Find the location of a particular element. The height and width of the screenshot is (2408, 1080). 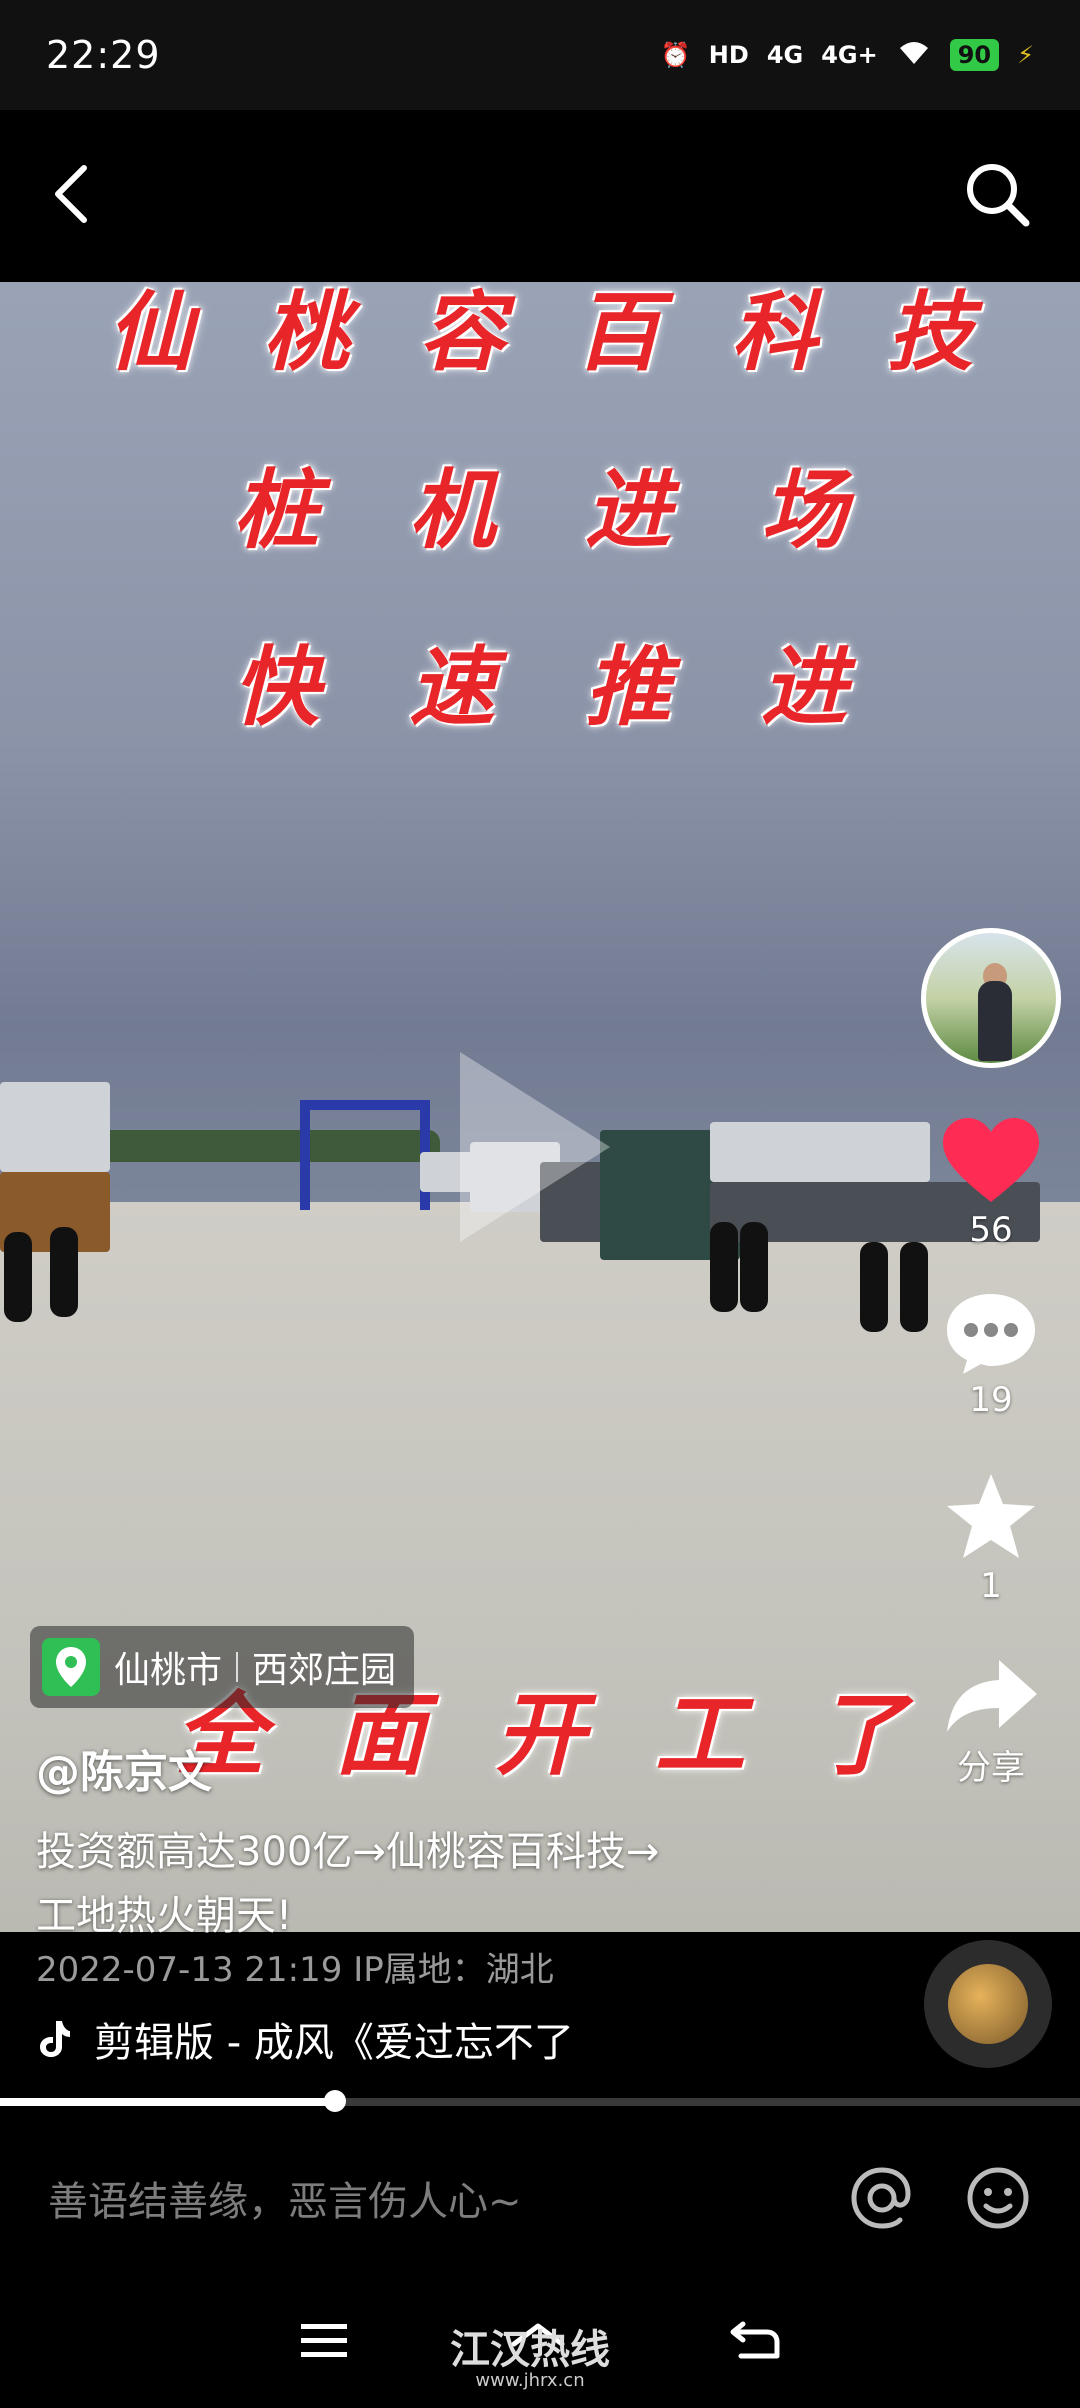

watermark-logo: 江汉热线 www.jhrx.cn is located at coordinates (530, 2361).